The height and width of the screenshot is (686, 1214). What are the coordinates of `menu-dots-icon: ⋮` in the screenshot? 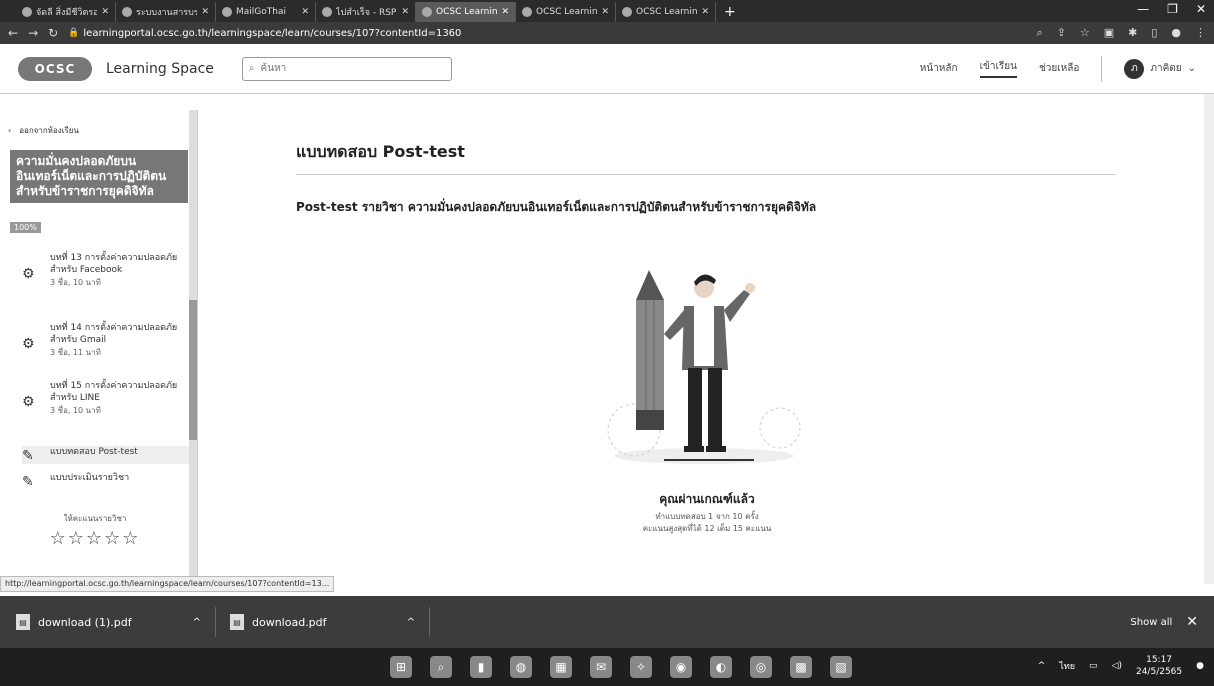 It's located at (1200, 33).